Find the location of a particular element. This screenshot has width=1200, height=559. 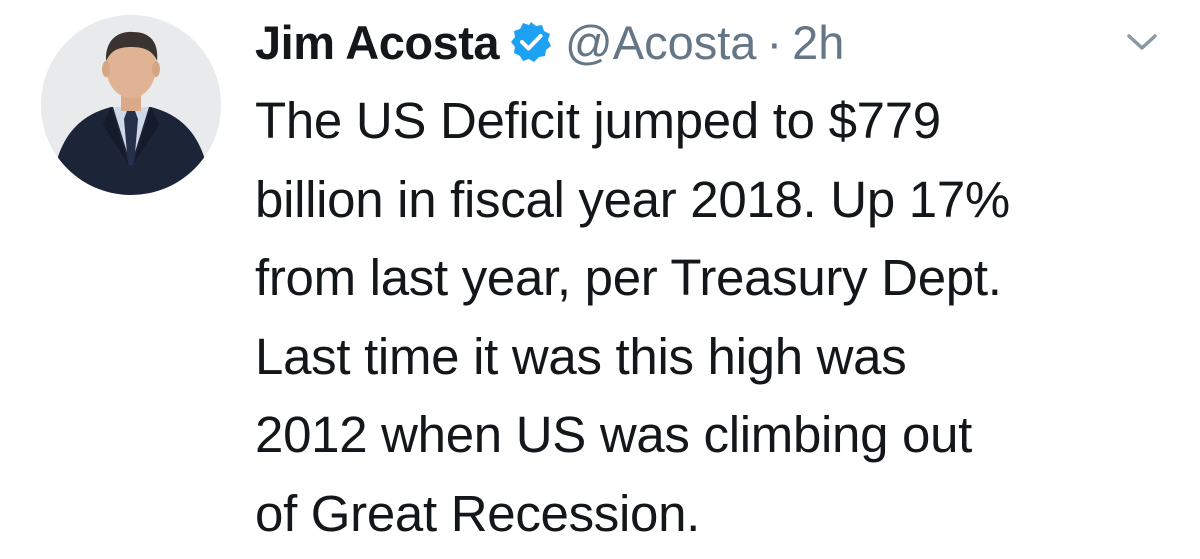

avatar is located at coordinates (131, 105).